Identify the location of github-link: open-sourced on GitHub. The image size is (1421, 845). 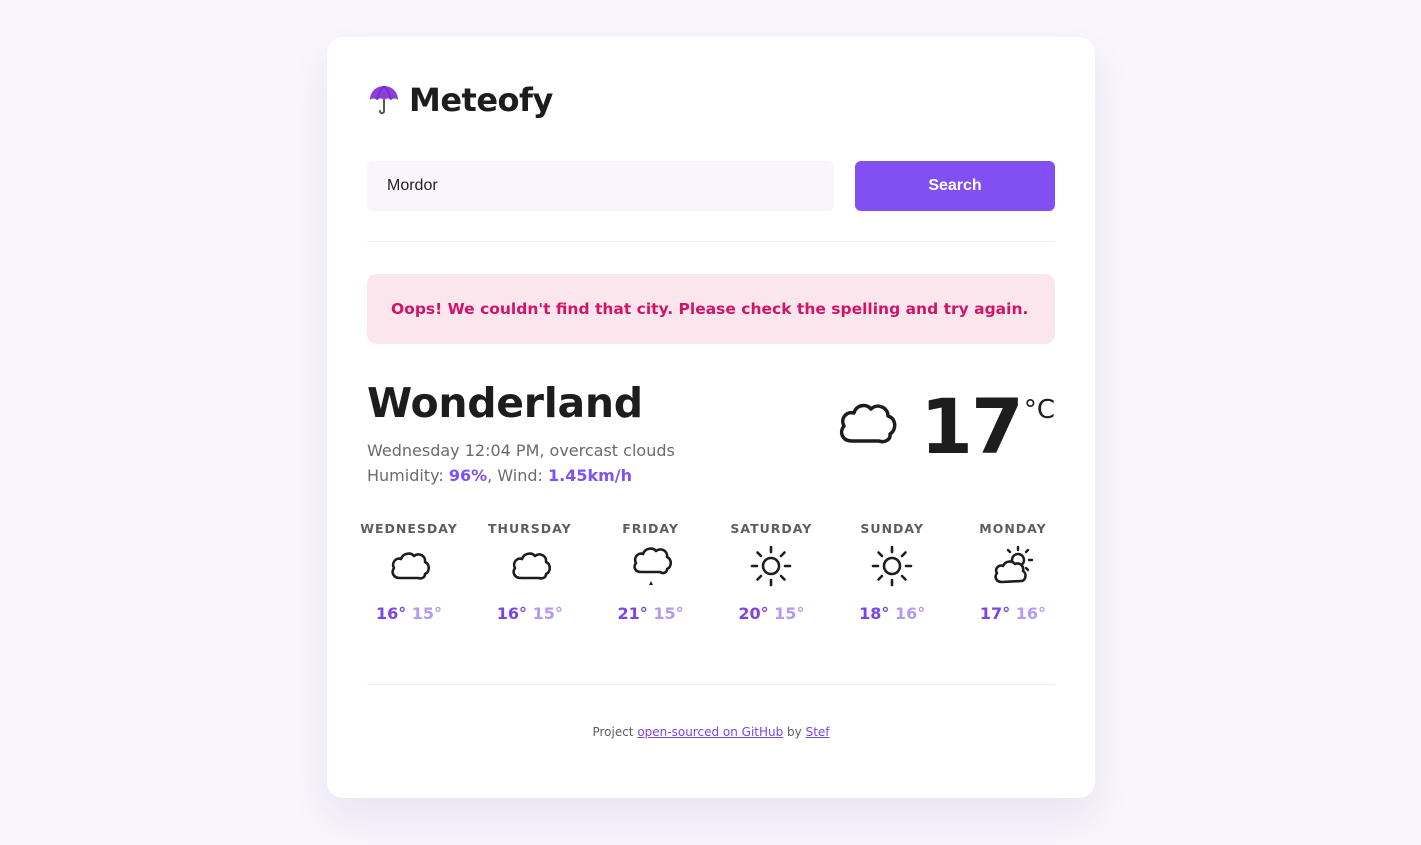
(710, 732).